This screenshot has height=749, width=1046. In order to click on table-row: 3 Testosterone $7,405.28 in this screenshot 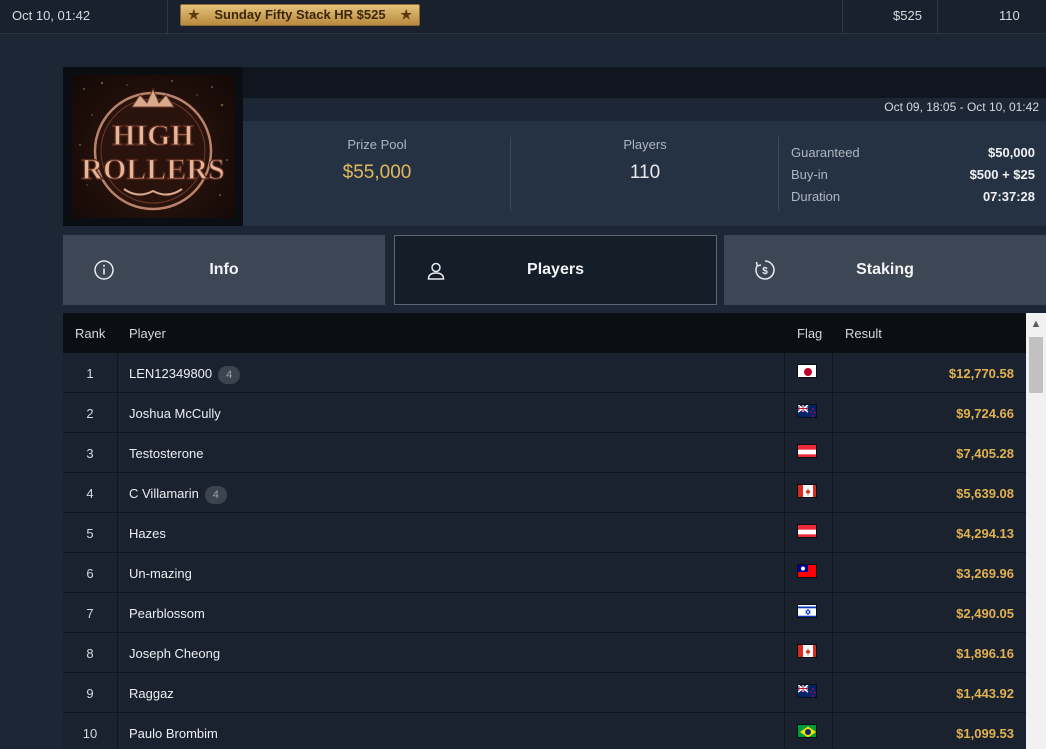, I will do `click(544, 453)`.